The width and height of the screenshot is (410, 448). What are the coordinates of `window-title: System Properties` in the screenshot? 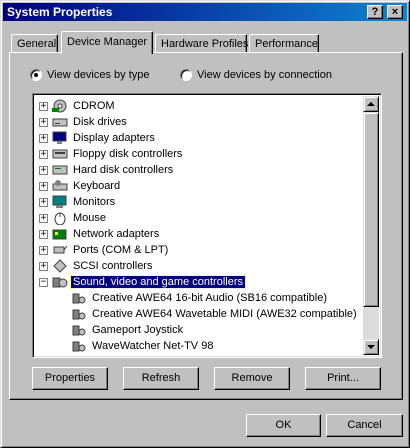 It's located at (60, 12).